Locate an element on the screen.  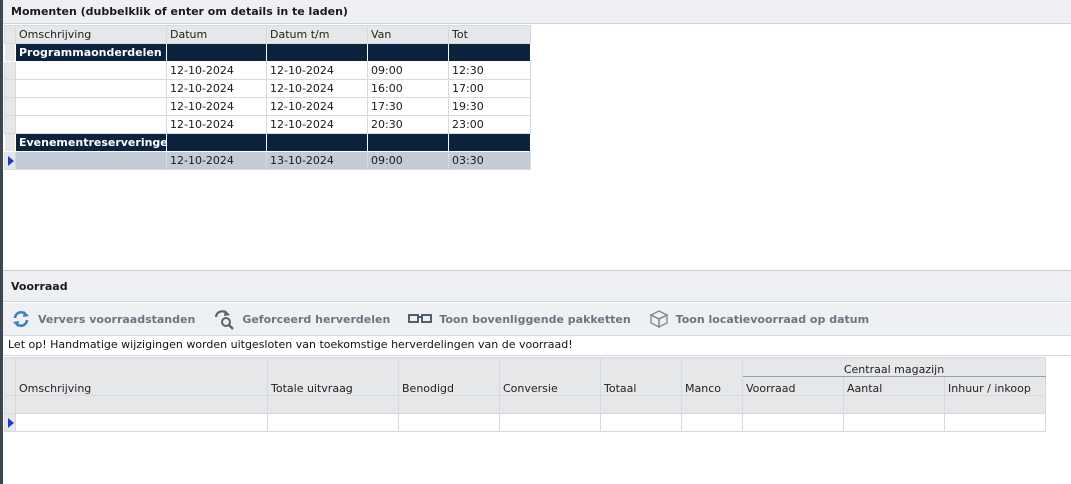
cell-tot: 23:00 is located at coordinates (489, 124).